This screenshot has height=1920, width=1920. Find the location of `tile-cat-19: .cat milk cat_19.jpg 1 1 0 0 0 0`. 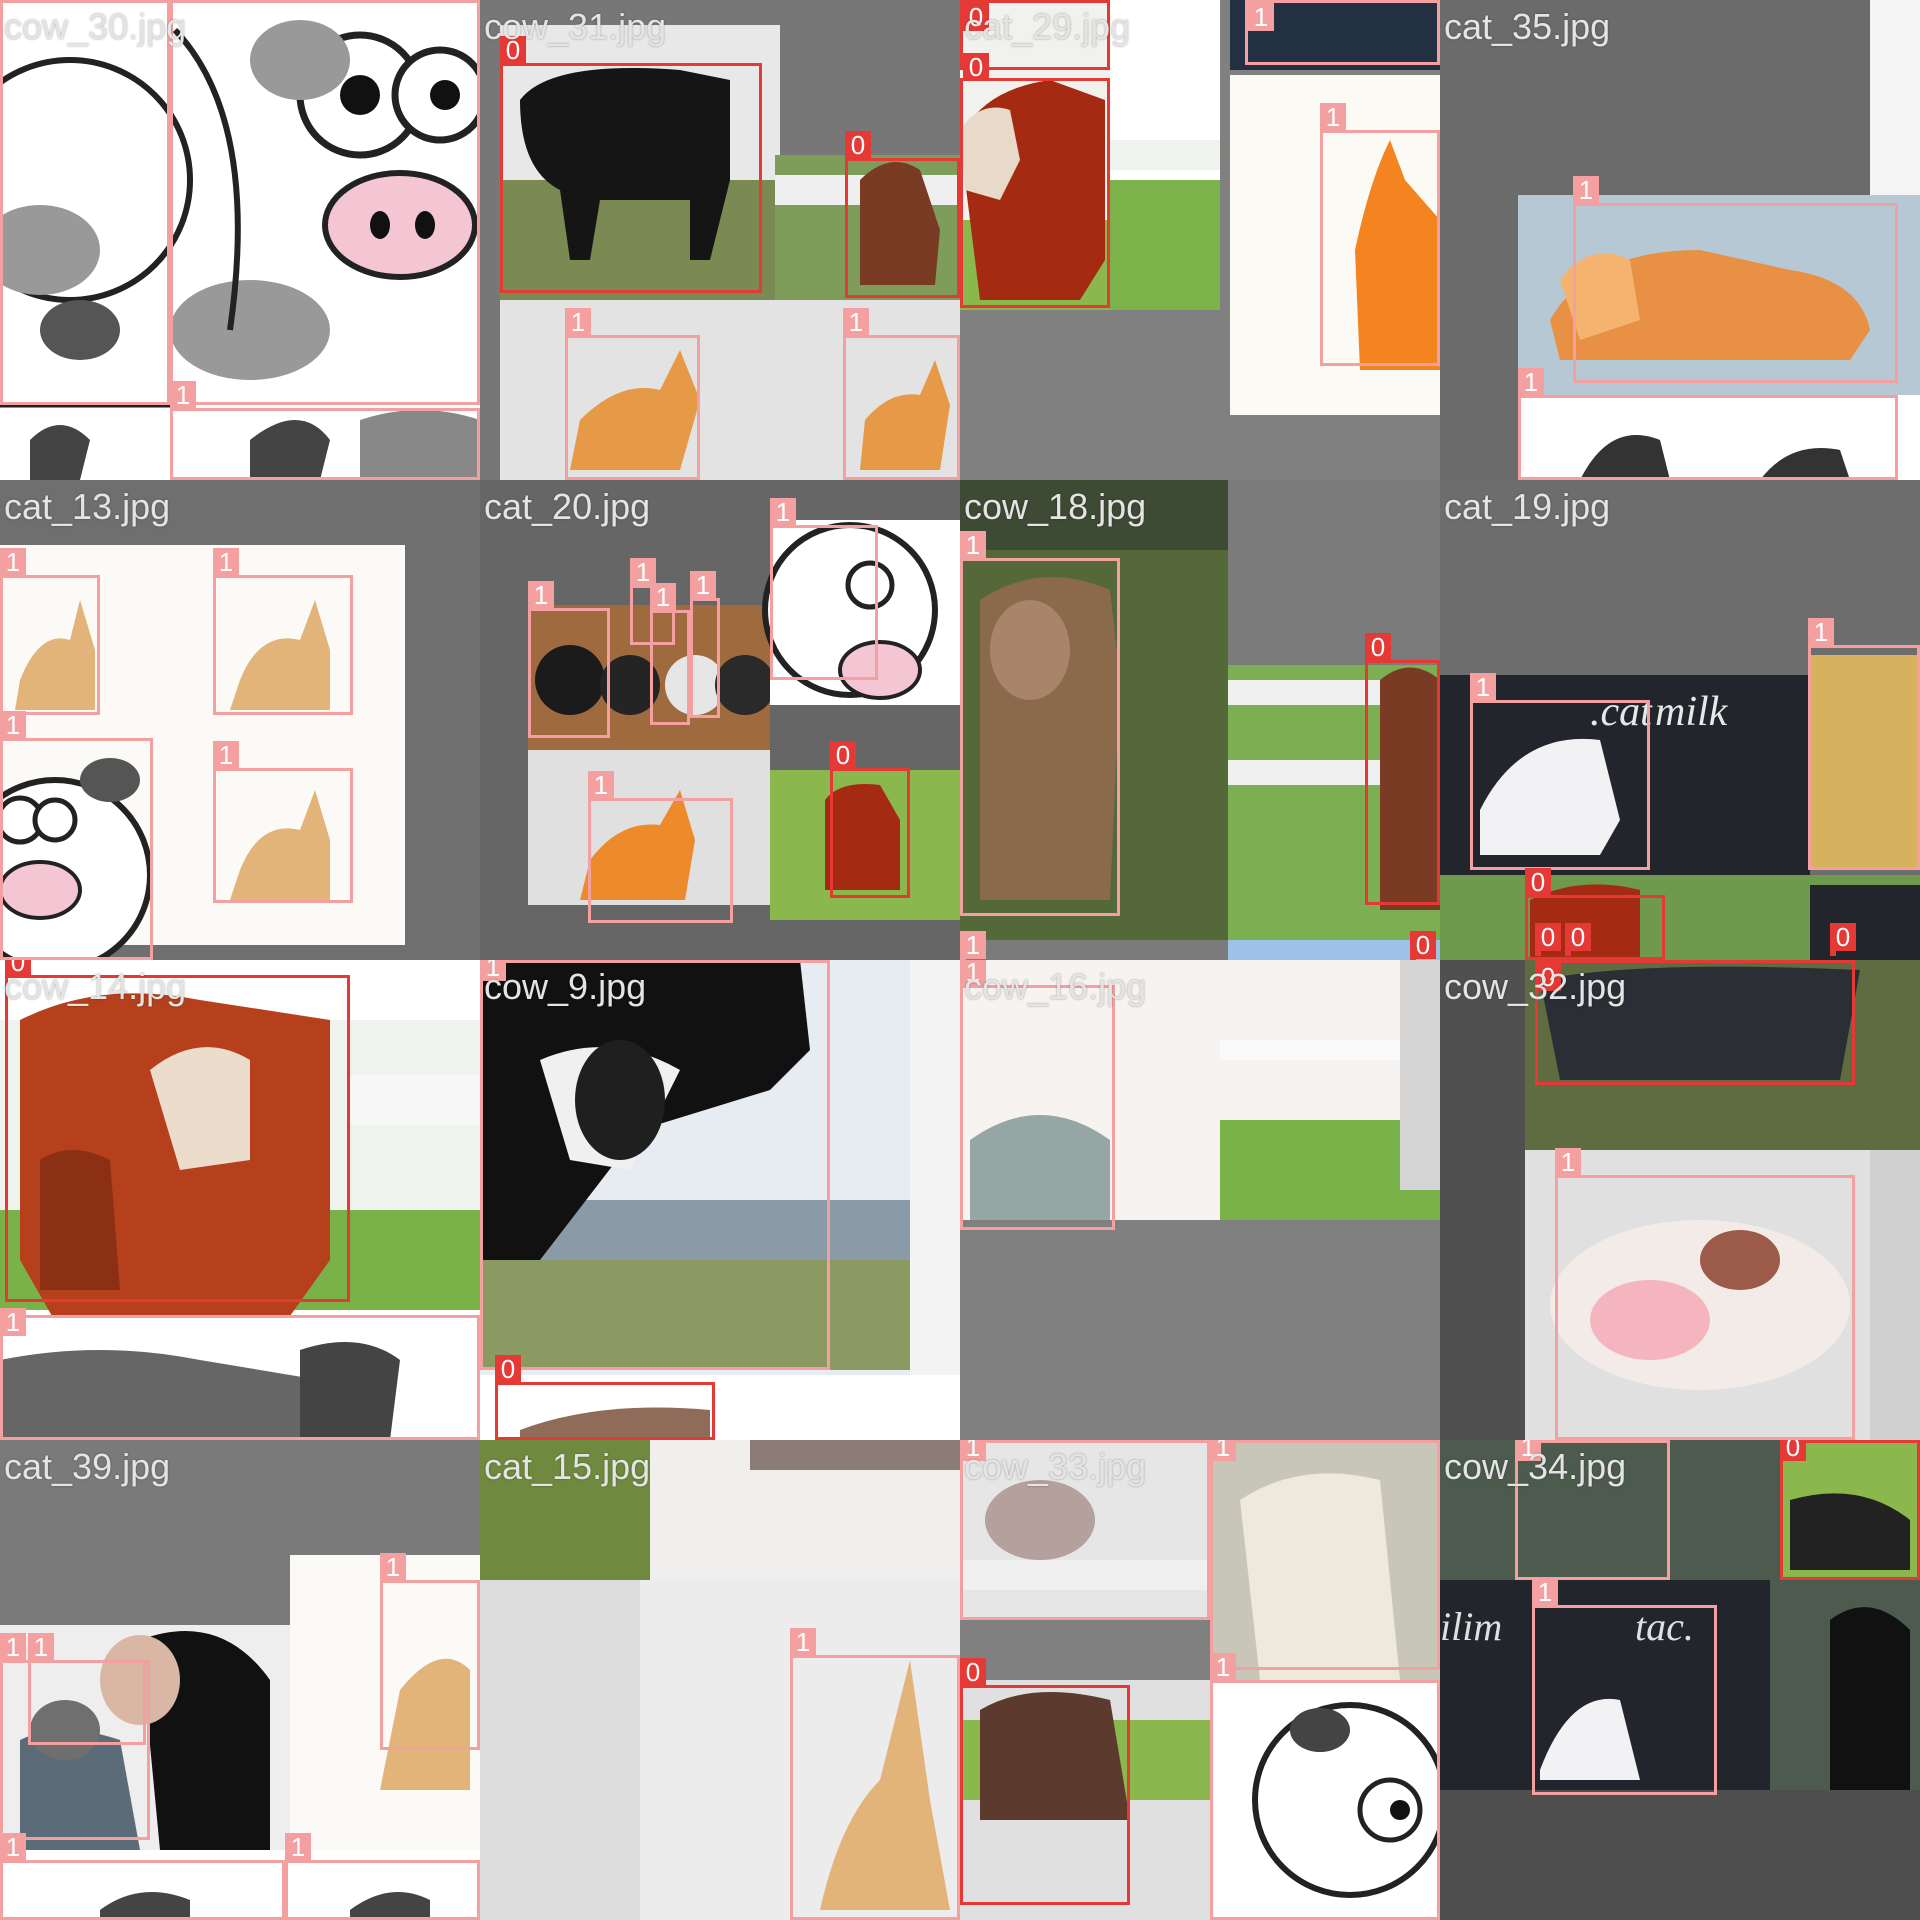

tile-cat-19: .cat milk cat_19.jpg 1 1 0 0 0 0 is located at coordinates (1680, 720).